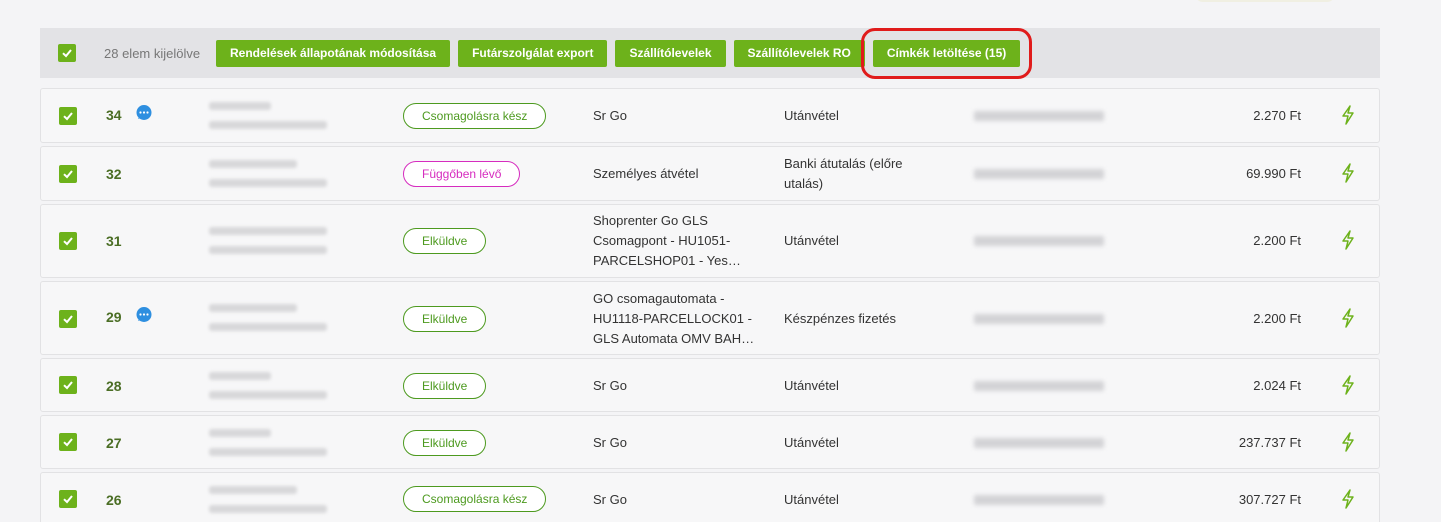  I want to click on selected-count: 28 elem kijelölve, so click(152, 53).